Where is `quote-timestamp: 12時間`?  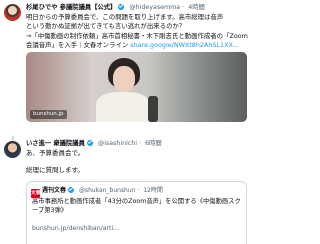
quote-timestamp: 12時間 is located at coordinates (153, 190).